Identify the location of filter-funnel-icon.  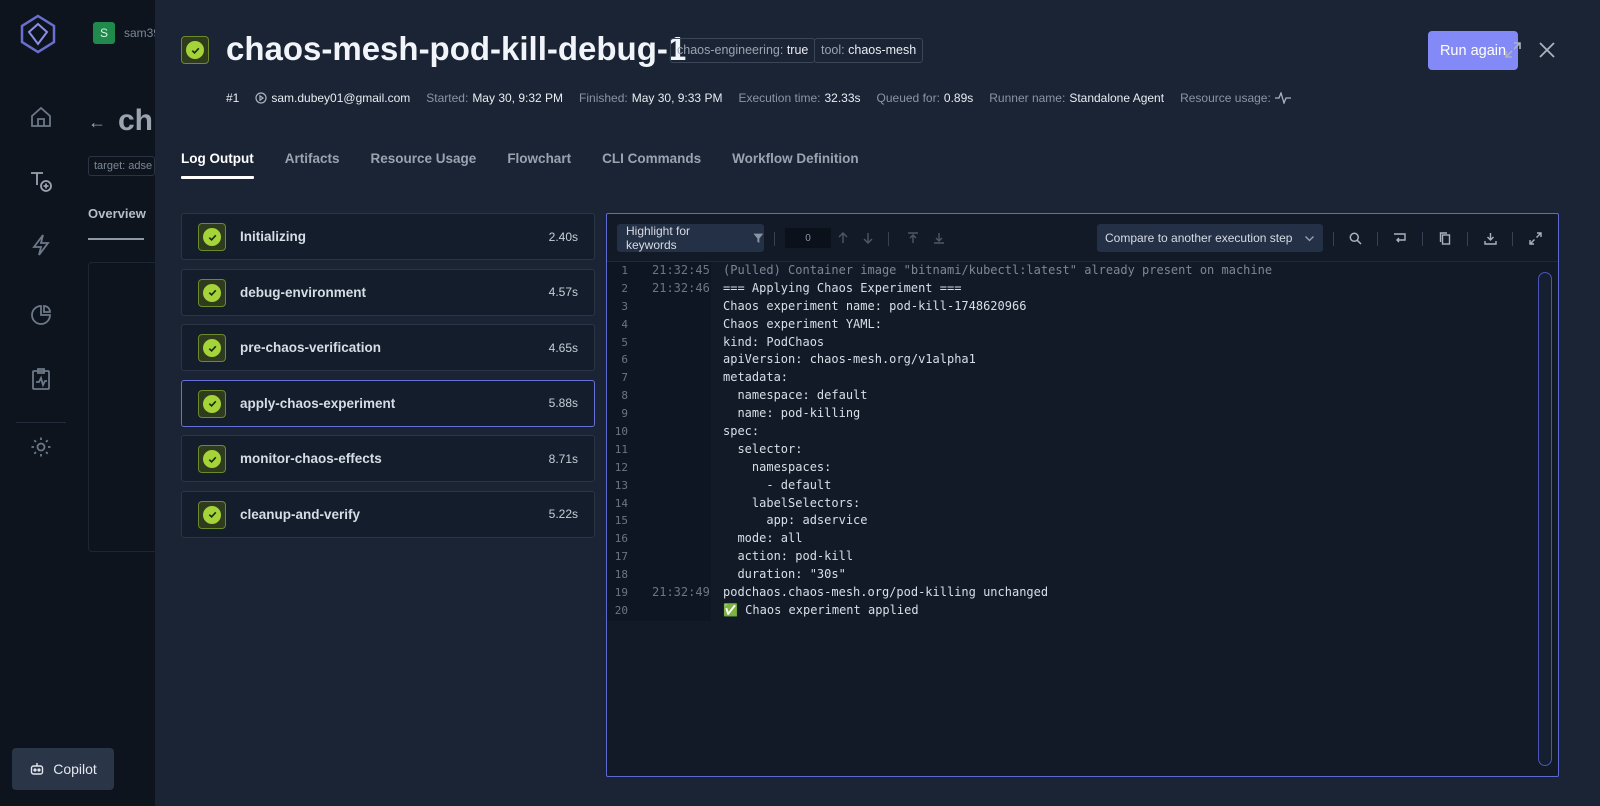
(758, 238).